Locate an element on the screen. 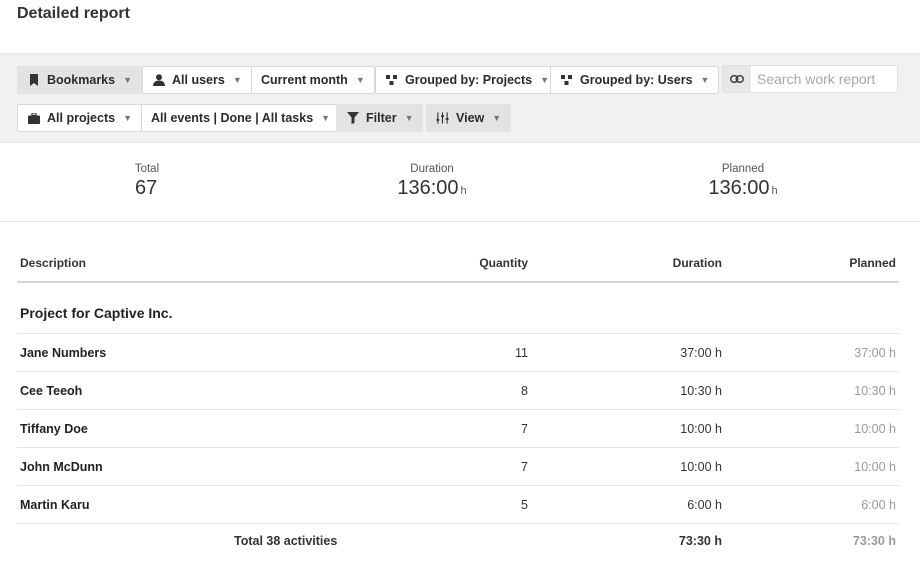 The width and height of the screenshot is (920, 570). view-label: View is located at coordinates (470, 118).